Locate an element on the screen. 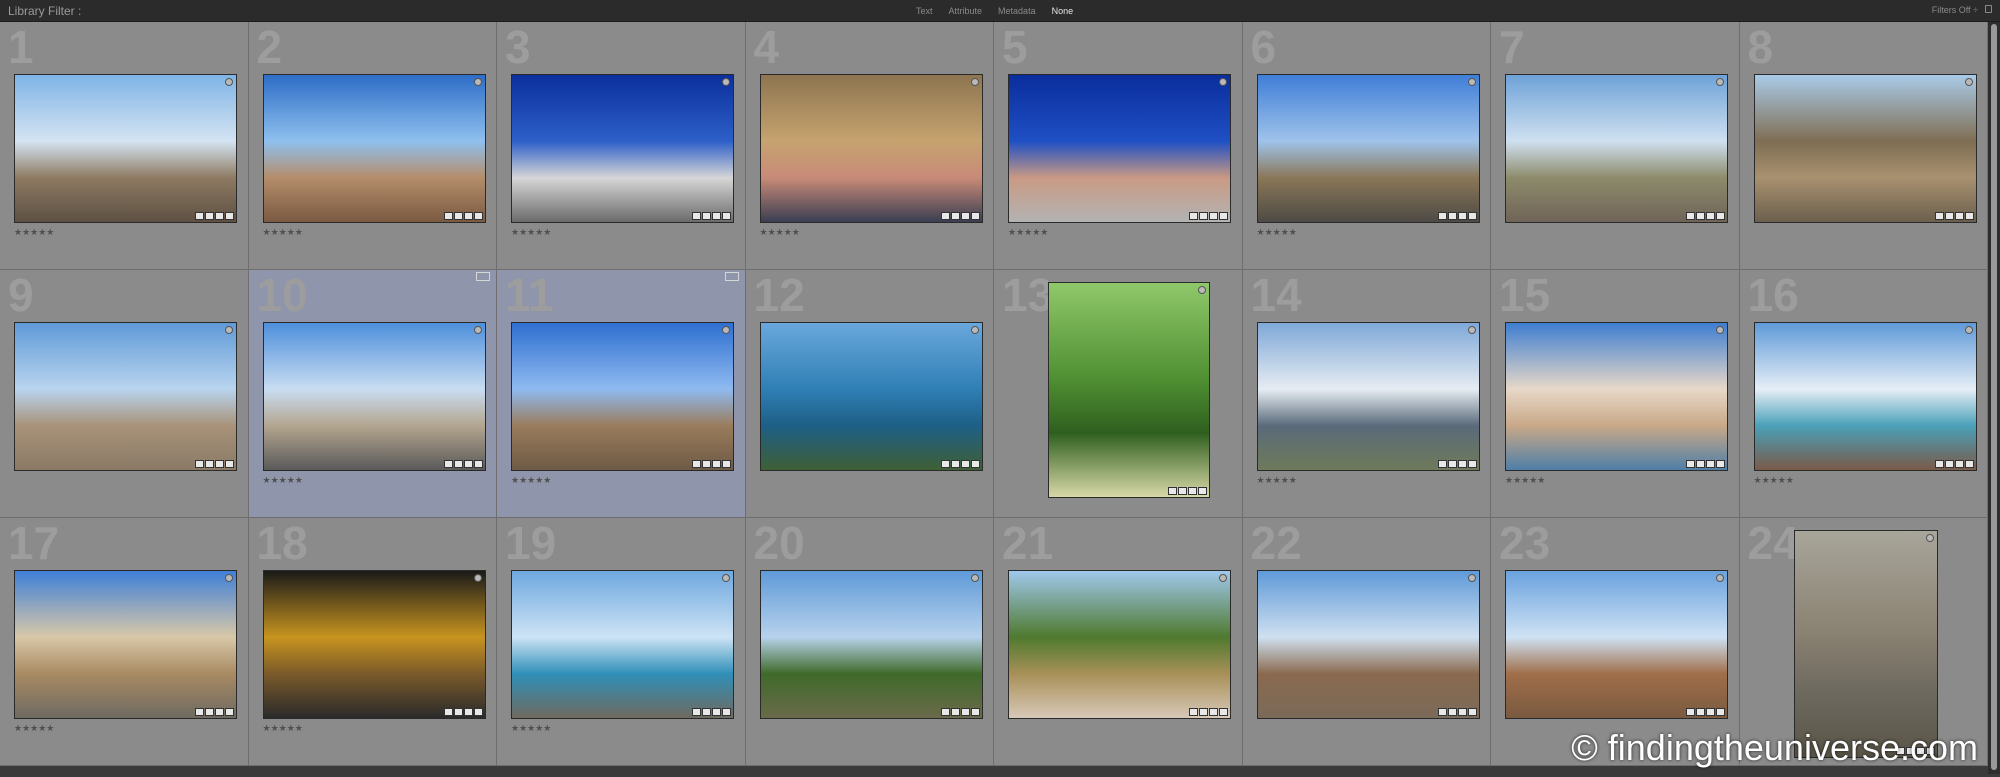 This screenshot has height=777, width=2000. grid-cell: 3 ★★★★★ is located at coordinates (621, 146).